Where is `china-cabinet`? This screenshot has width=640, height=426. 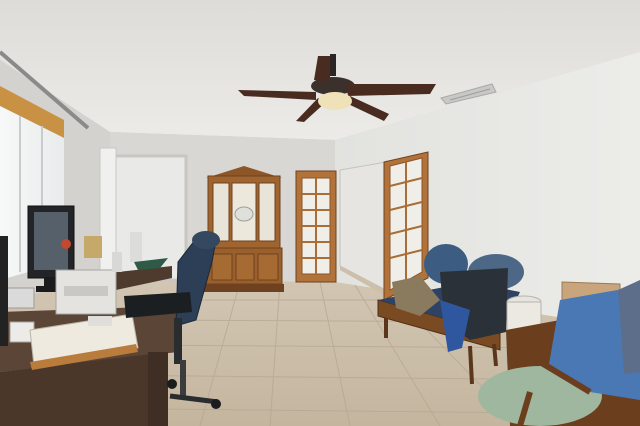
china-cabinet is located at coordinates (244, 229).